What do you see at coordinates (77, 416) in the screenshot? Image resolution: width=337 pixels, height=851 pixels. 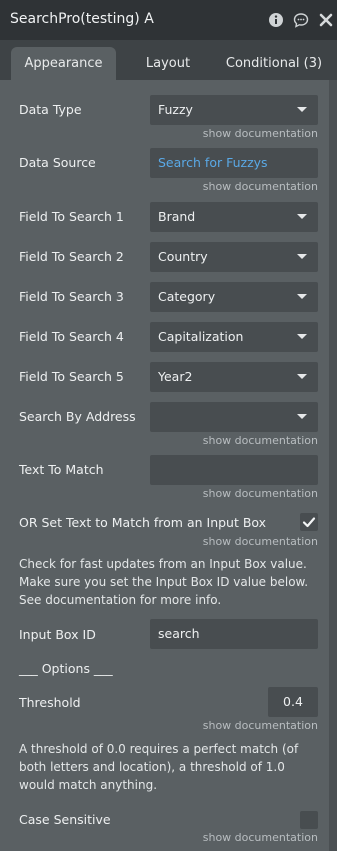 I see `search-by-address-label: Search By Address` at bounding box center [77, 416].